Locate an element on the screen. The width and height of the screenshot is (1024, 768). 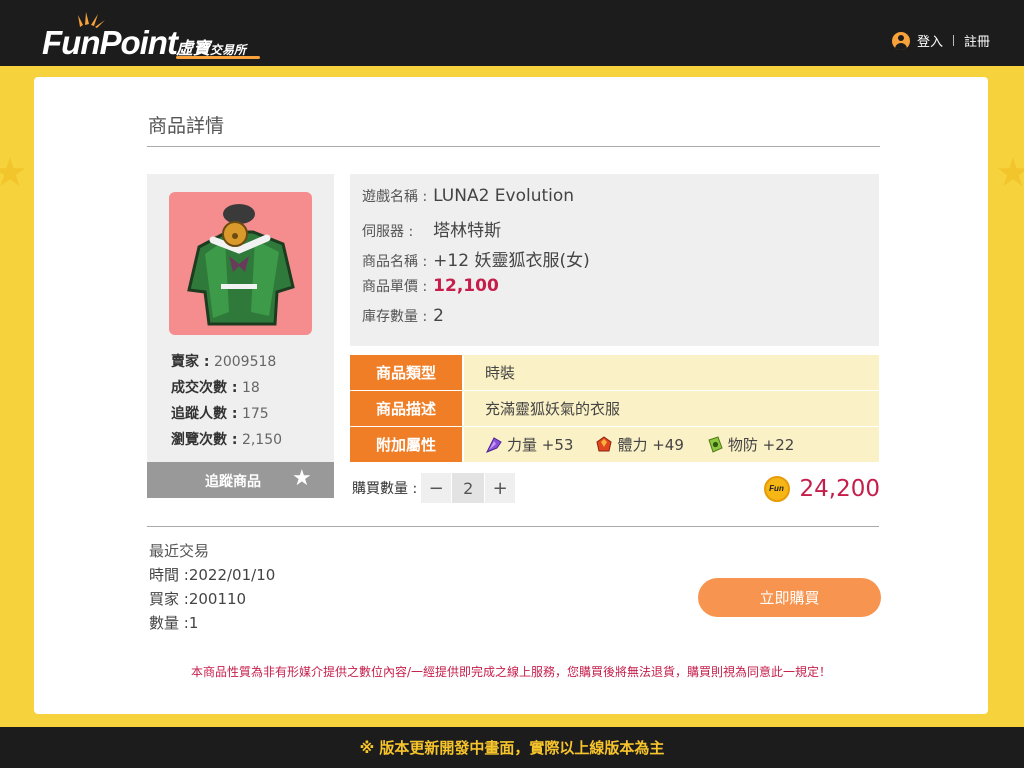
top-bar: FunPoint 虛寶交易所 登入 註冊 is located at coordinates (512, 33).